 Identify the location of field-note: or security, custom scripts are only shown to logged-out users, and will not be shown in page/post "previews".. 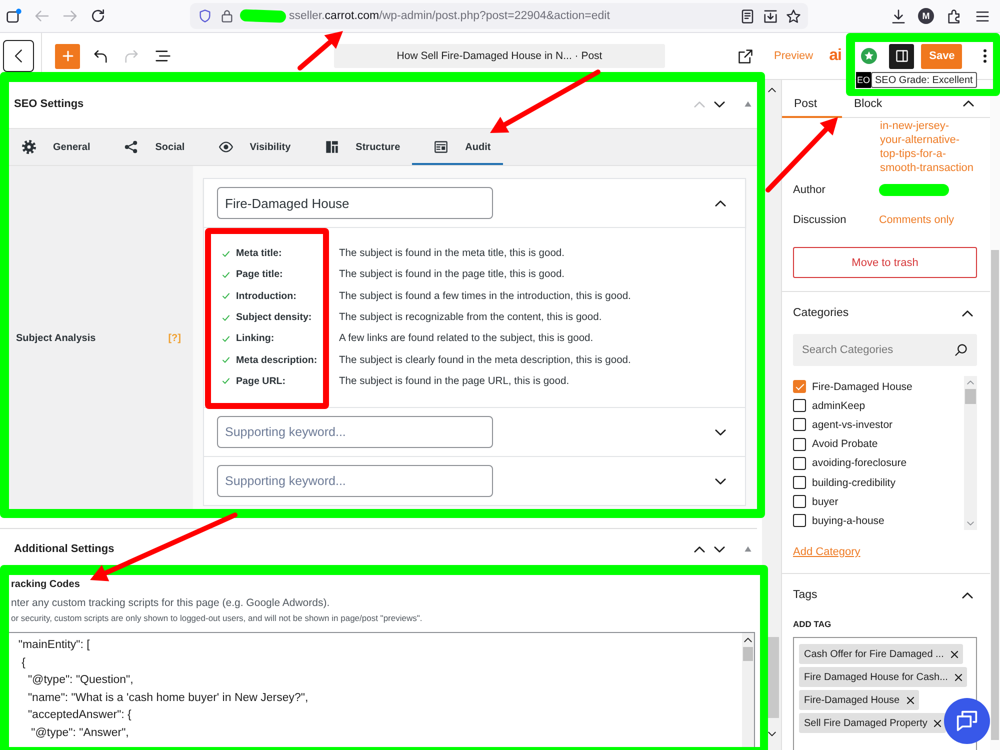
(216, 618).